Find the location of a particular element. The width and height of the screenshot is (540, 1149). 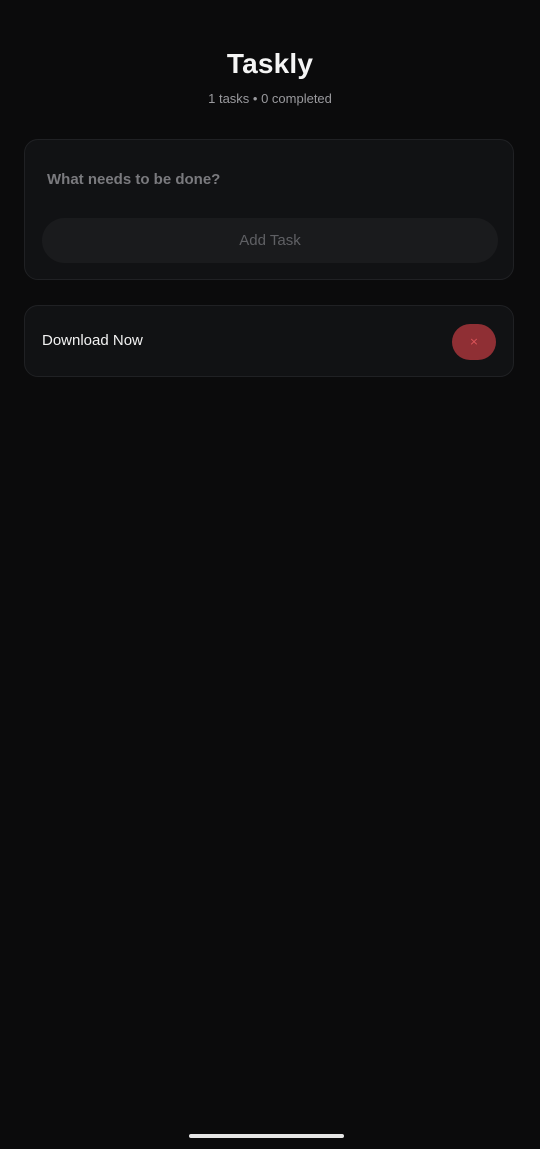

header: Taskly 1 tasks • 0 completed is located at coordinates (270, 76).